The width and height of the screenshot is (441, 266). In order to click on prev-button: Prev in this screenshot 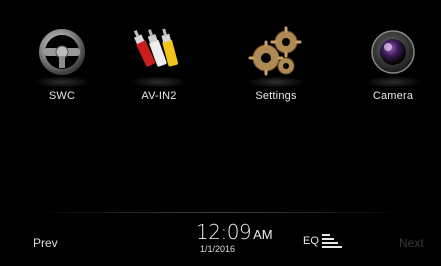, I will do `click(45, 243)`.